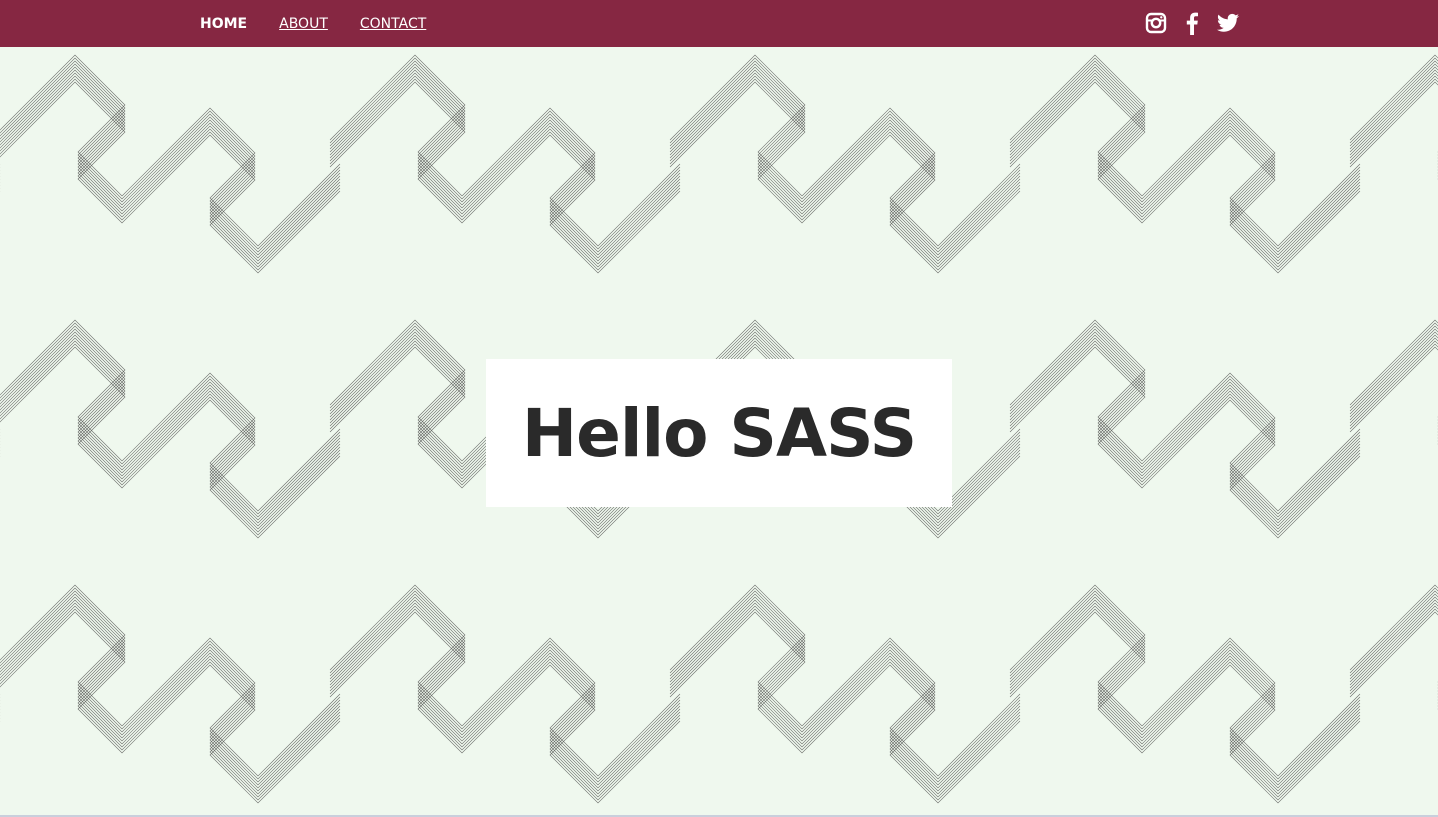  I want to click on hero-title: Hello SASS, so click(719, 433).